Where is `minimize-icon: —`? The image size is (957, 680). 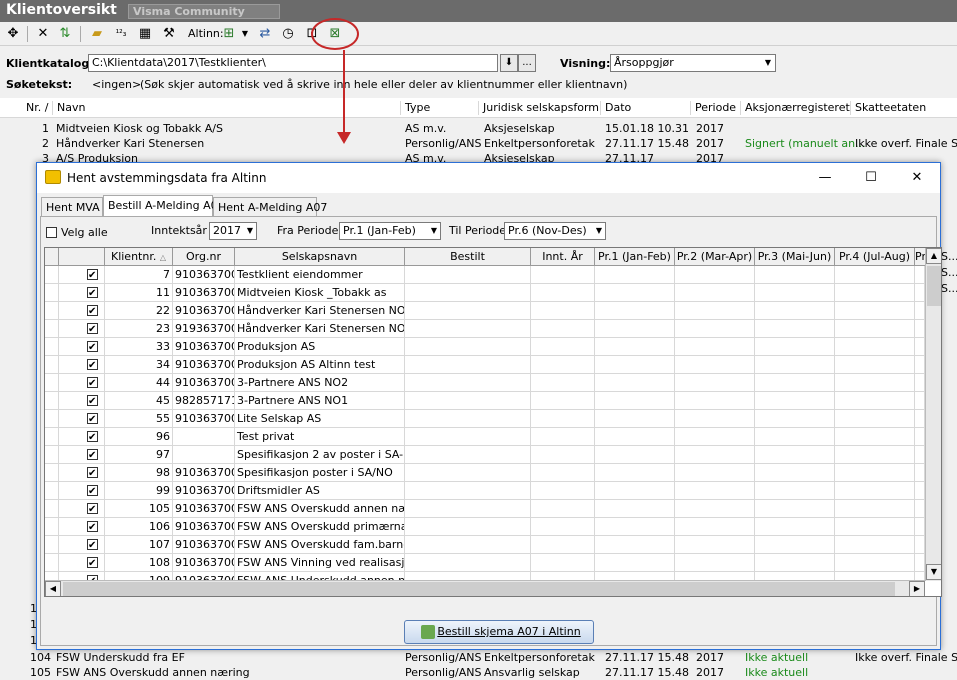 minimize-icon: — is located at coordinates (825, 178).